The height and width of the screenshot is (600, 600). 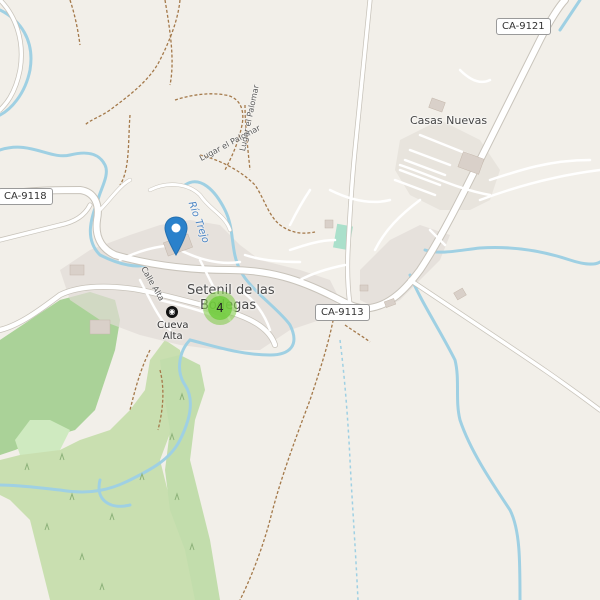 What do you see at coordinates (26, 196) in the screenshot?
I see `road-shield-ca9118: CA-9118` at bounding box center [26, 196].